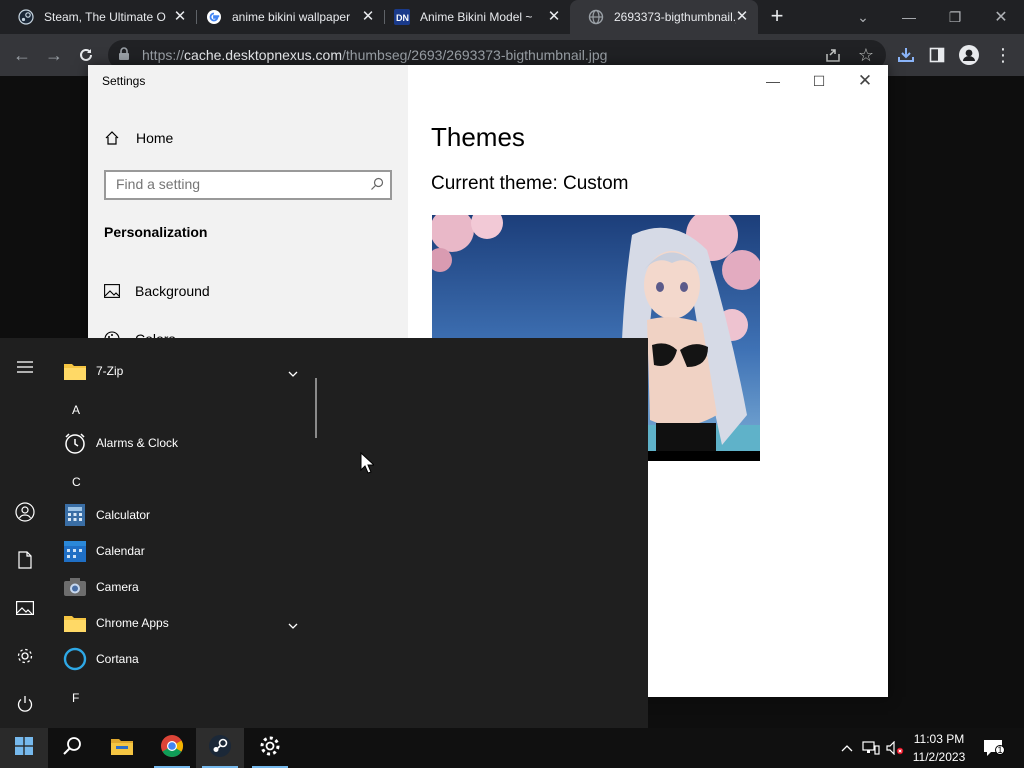 This screenshot has height=768, width=1024. Describe the element at coordinates (214, 17) in the screenshot. I see `google-icon` at that location.